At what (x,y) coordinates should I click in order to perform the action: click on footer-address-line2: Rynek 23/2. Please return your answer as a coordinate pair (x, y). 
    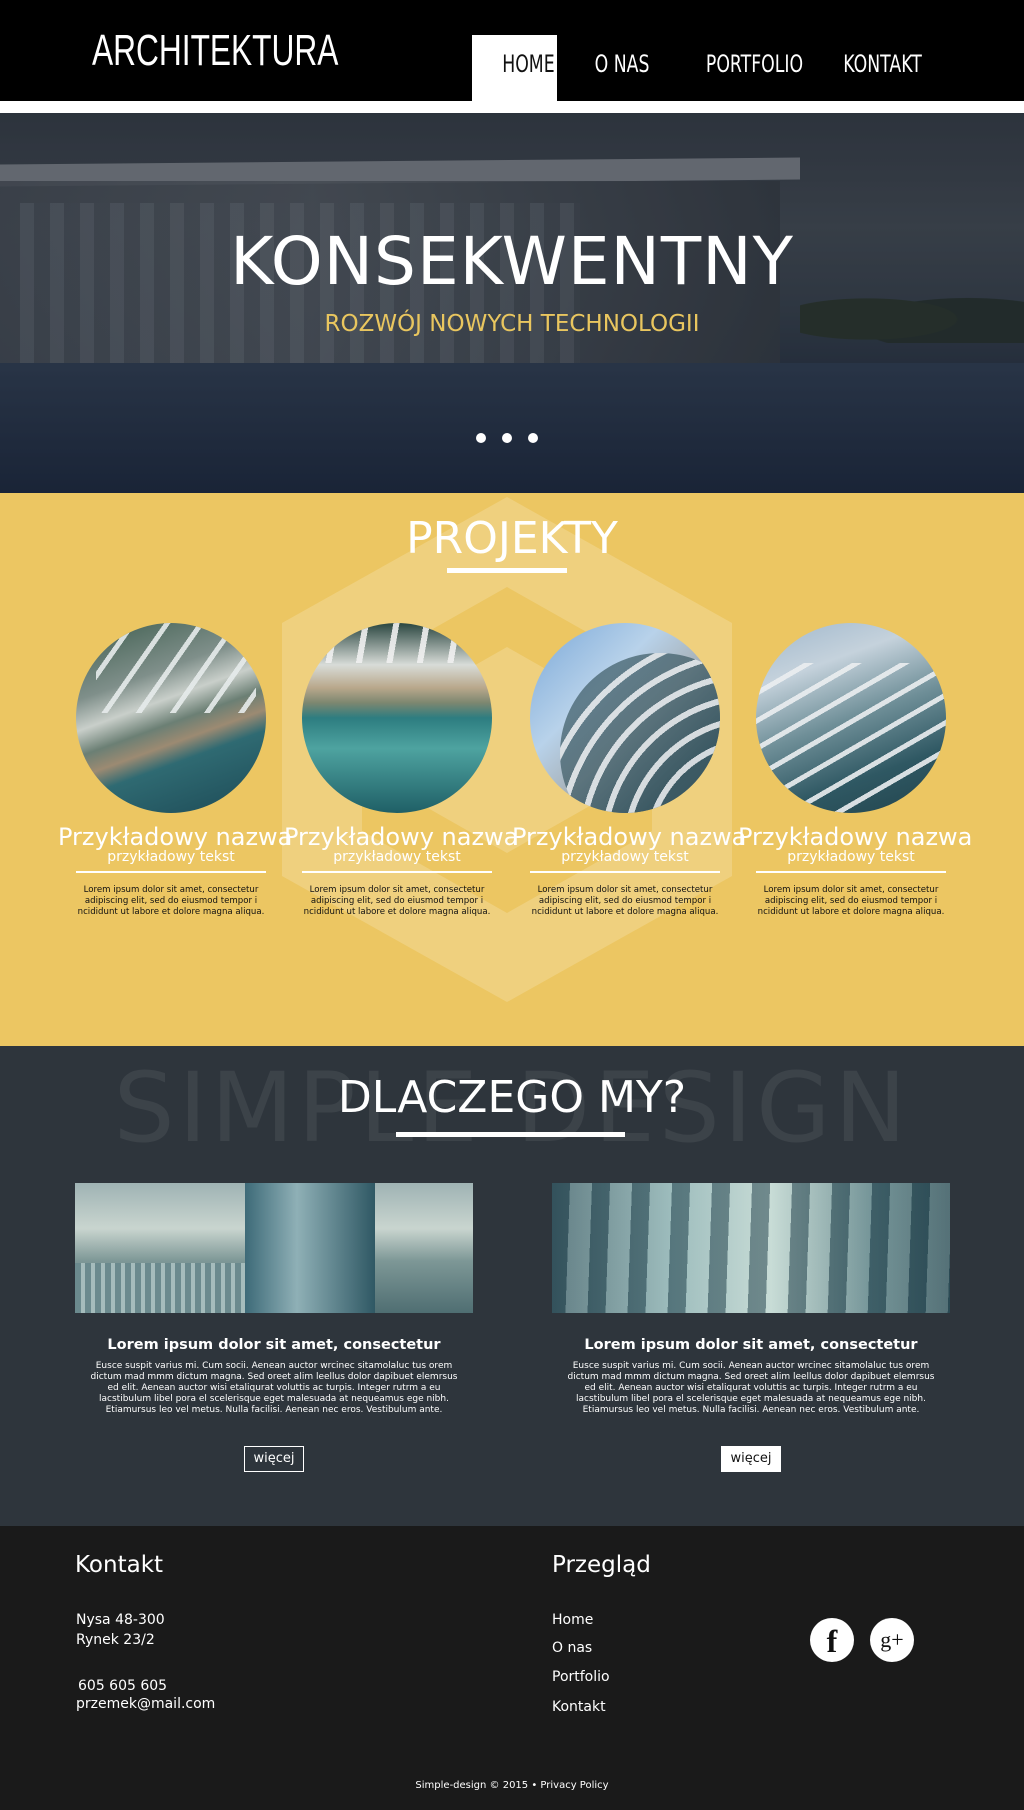
    Looking at the image, I should click on (115, 1640).